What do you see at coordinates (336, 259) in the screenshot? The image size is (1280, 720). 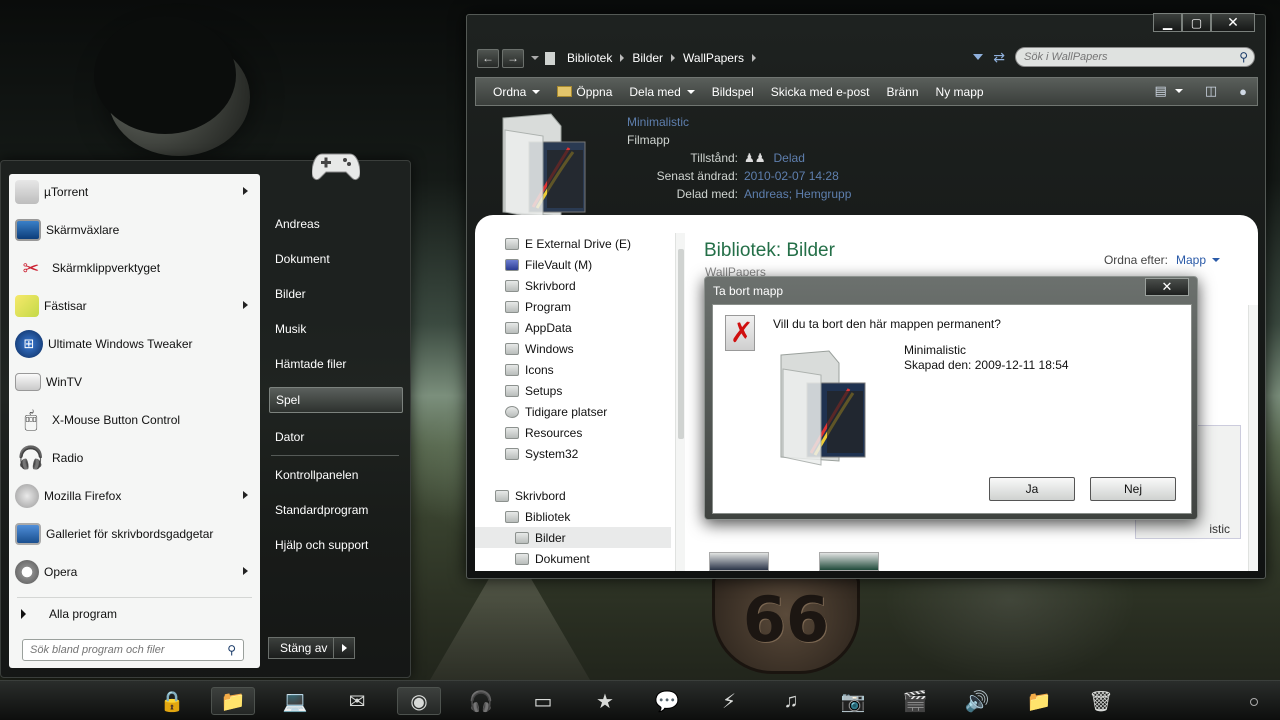 I see `start-right-dokument: Dokument` at bounding box center [336, 259].